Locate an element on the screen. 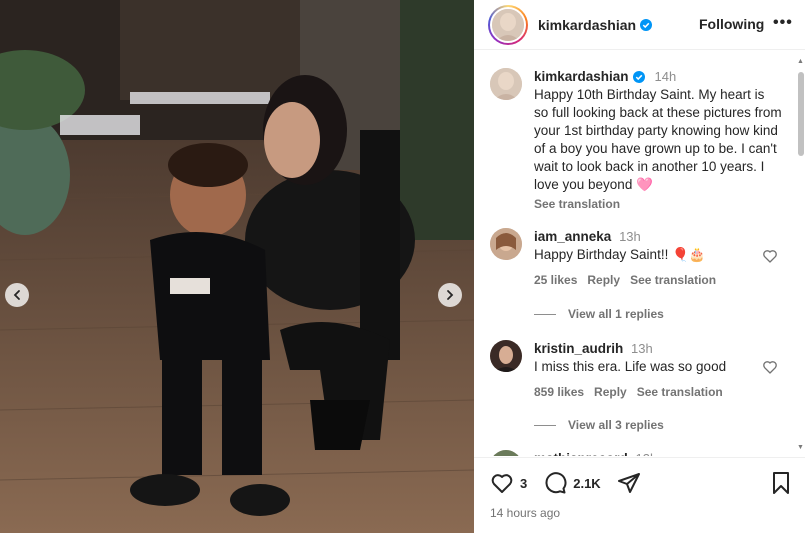 This screenshot has height=533, width=805. comments-scrollbar: ▲ ▼ is located at coordinates (801, 256).